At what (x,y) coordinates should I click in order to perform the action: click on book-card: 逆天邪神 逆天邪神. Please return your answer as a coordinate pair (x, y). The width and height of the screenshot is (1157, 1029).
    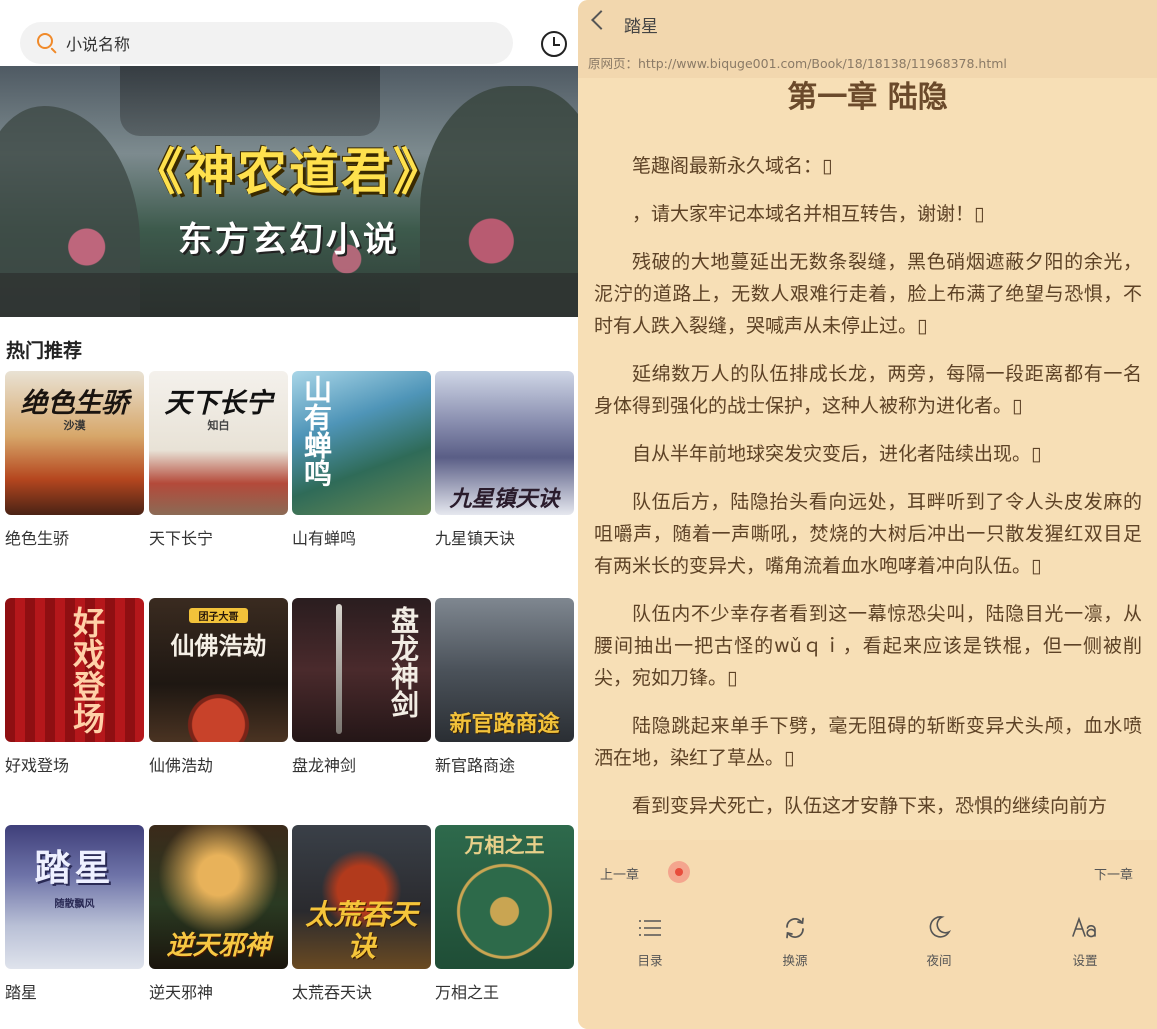
    Looking at the image, I should click on (218, 914).